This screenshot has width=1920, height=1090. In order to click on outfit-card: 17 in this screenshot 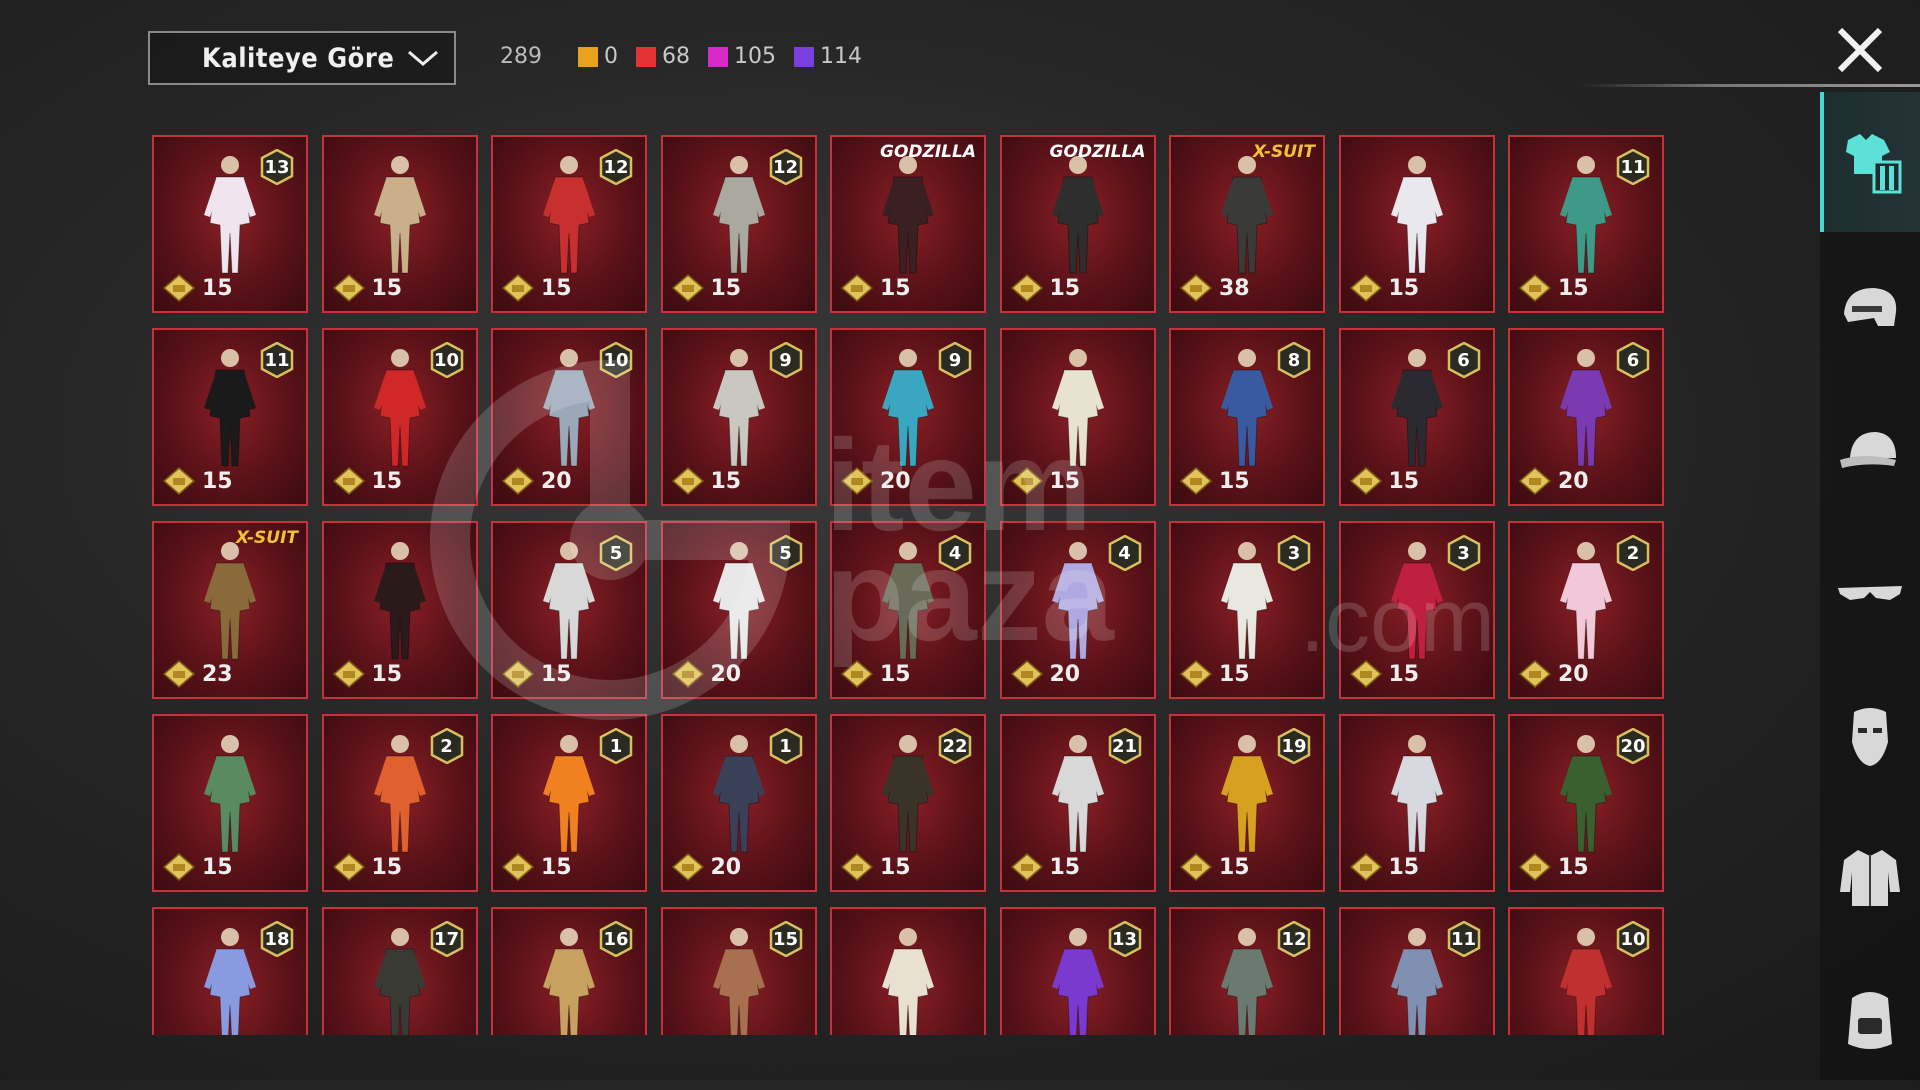, I will do `click(399, 971)`.